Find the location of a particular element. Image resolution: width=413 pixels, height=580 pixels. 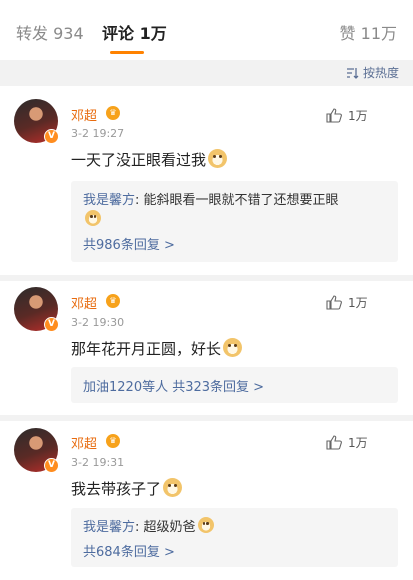

reply-summary: 加油1220等人 共323条回复 > is located at coordinates (173, 385).